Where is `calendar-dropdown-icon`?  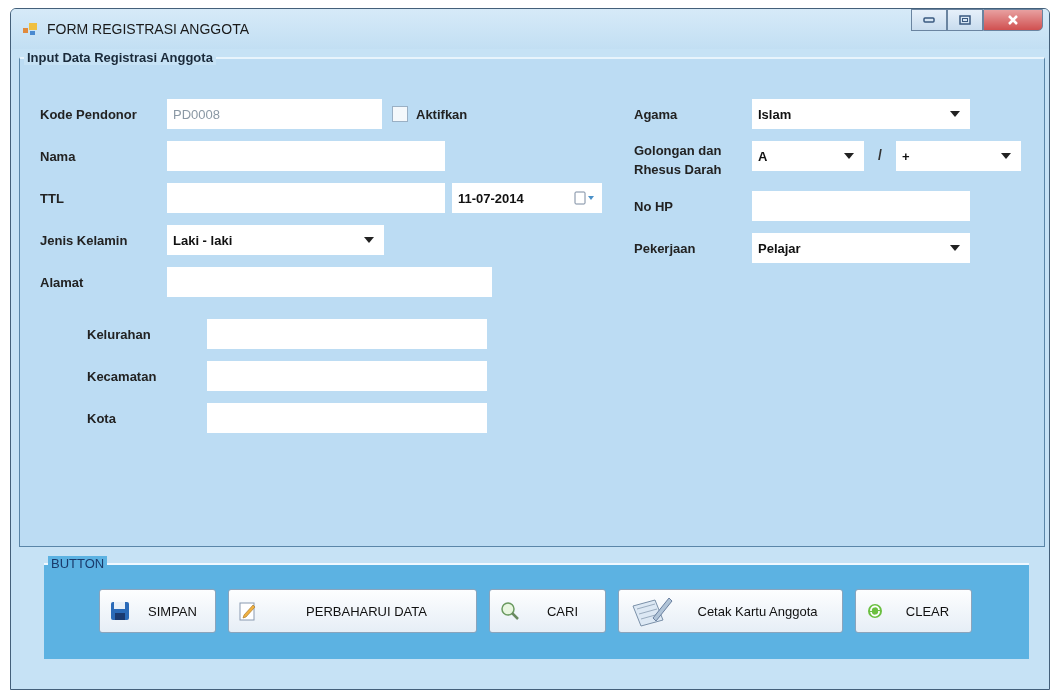
calendar-dropdown-icon is located at coordinates (585, 198).